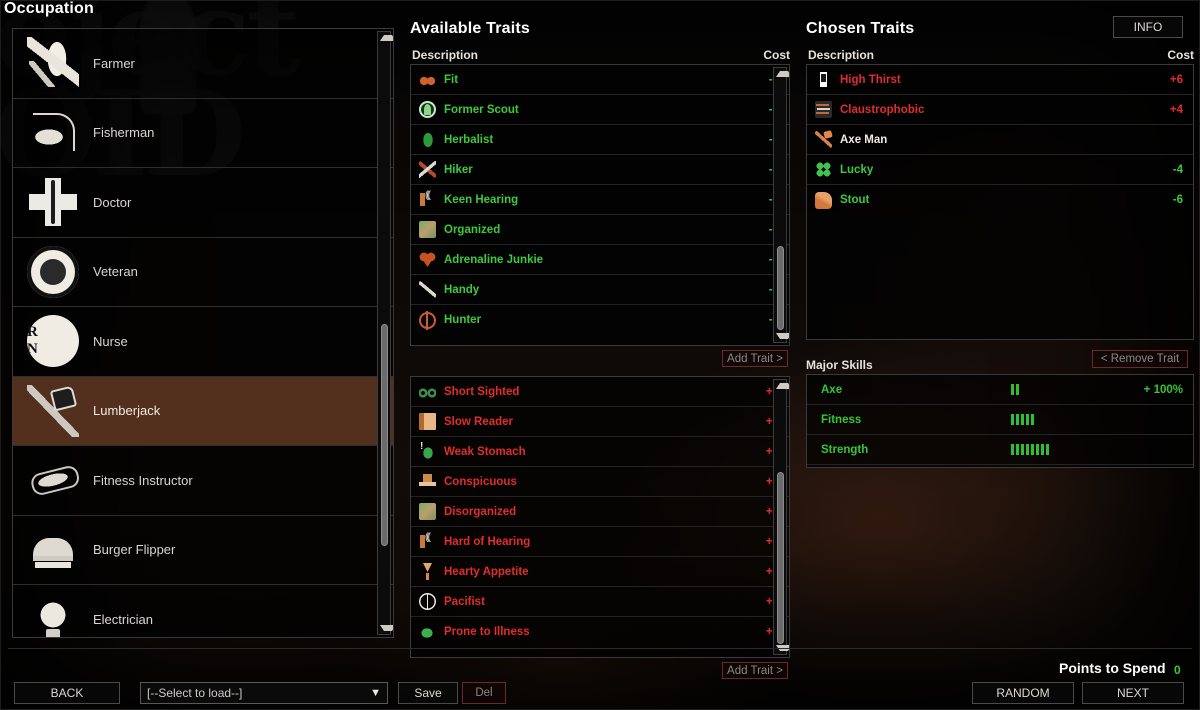 Image resolution: width=1200 pixels, height=710 pixels. Describe the element at coordinates (600, 170) in the screenshot. I see `trait-row: Hiker-6` at that location.